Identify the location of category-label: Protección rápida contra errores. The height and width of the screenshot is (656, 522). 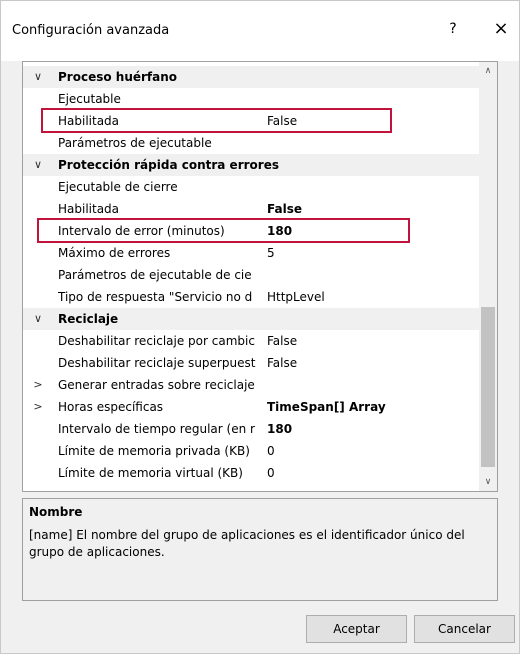
(168, 165).